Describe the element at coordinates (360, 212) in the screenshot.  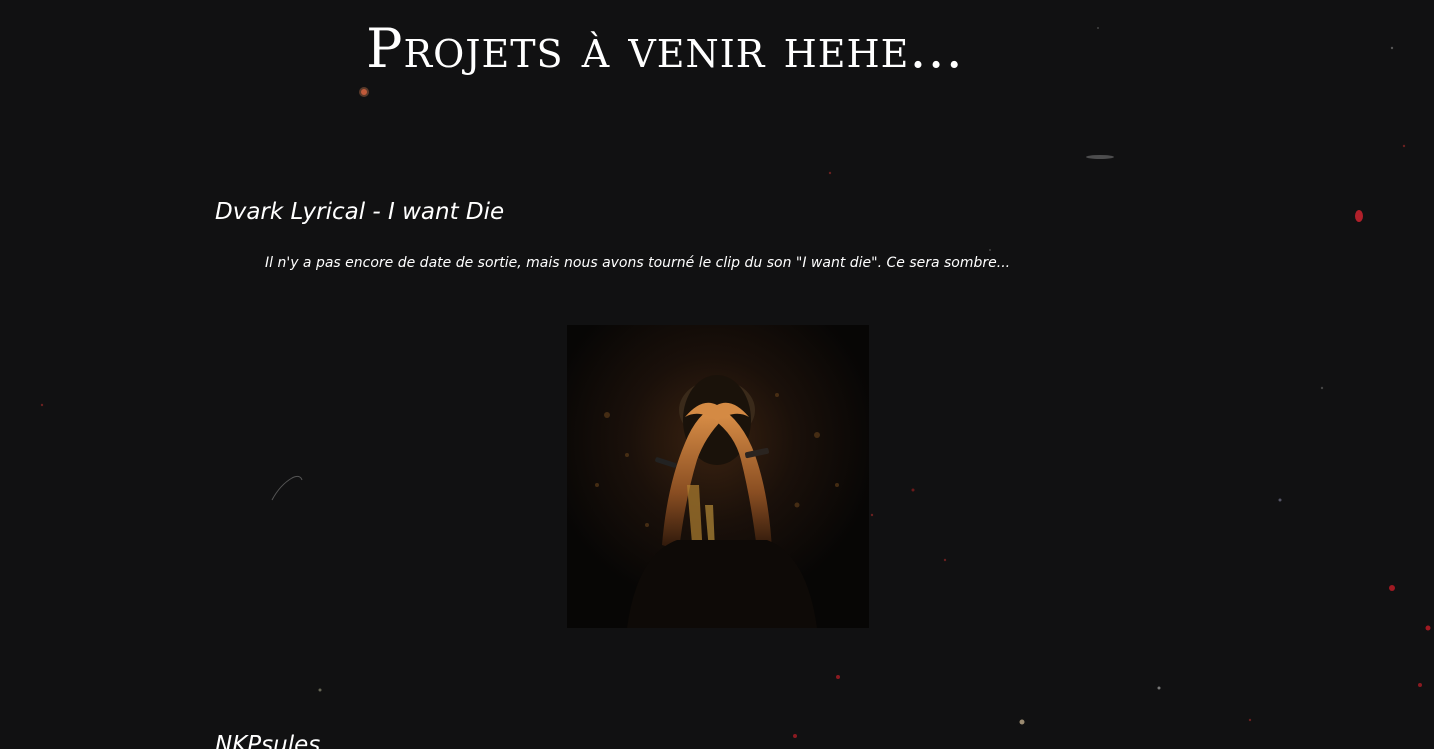
I see `project-title: Dvark Lyrical - I want Die` at that location.